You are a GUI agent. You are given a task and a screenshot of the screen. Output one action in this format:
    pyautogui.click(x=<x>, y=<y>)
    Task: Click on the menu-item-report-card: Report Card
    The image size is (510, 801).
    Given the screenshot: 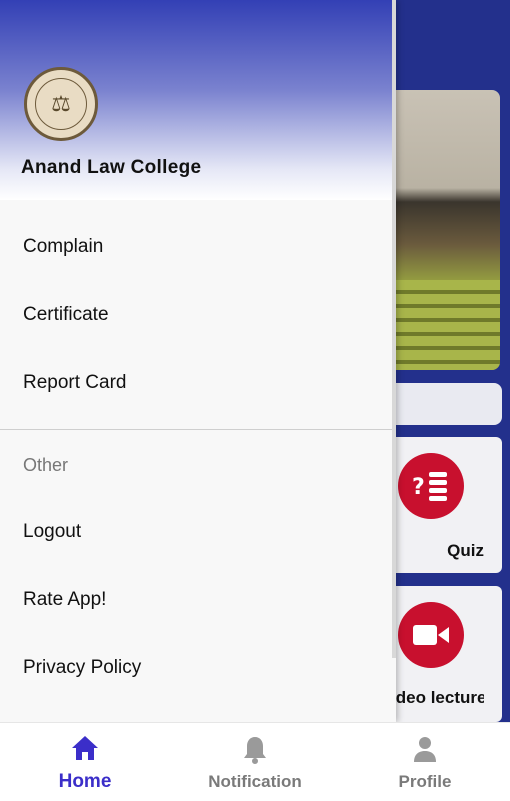 What is the action you would take?
    pyautogui.click(x=75, y=383)
    